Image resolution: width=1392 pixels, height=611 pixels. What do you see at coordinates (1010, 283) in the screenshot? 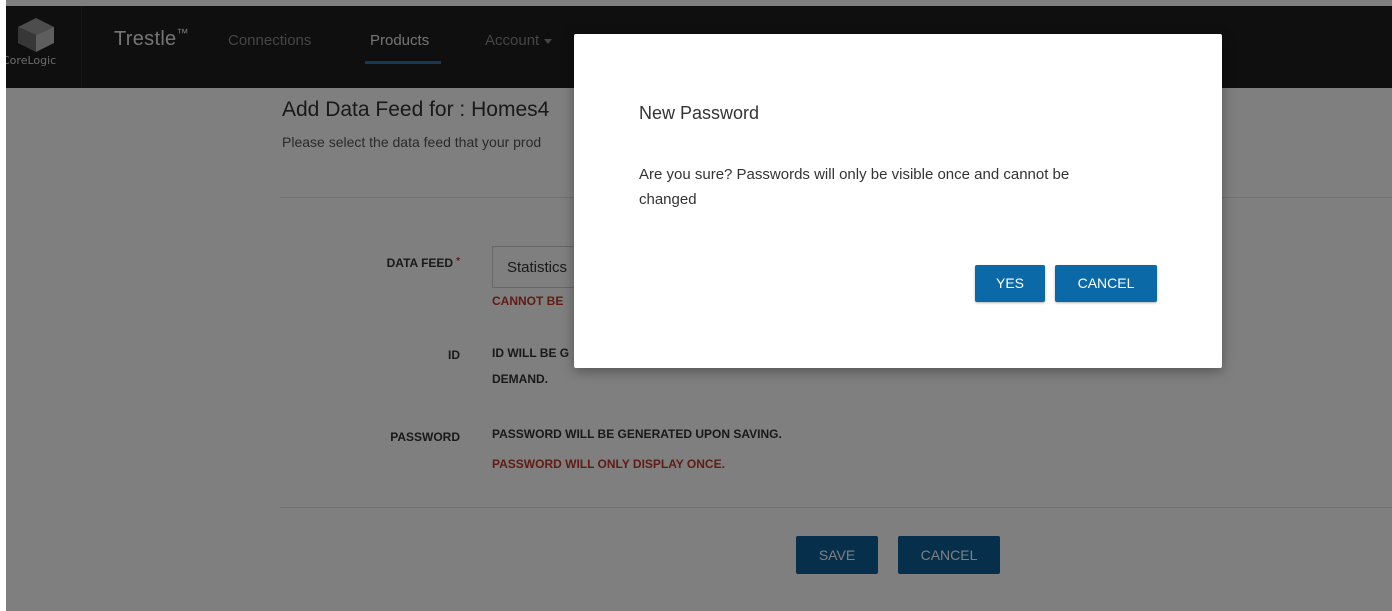
I see `yes-button: YES` at bounding box center [1010, 283].